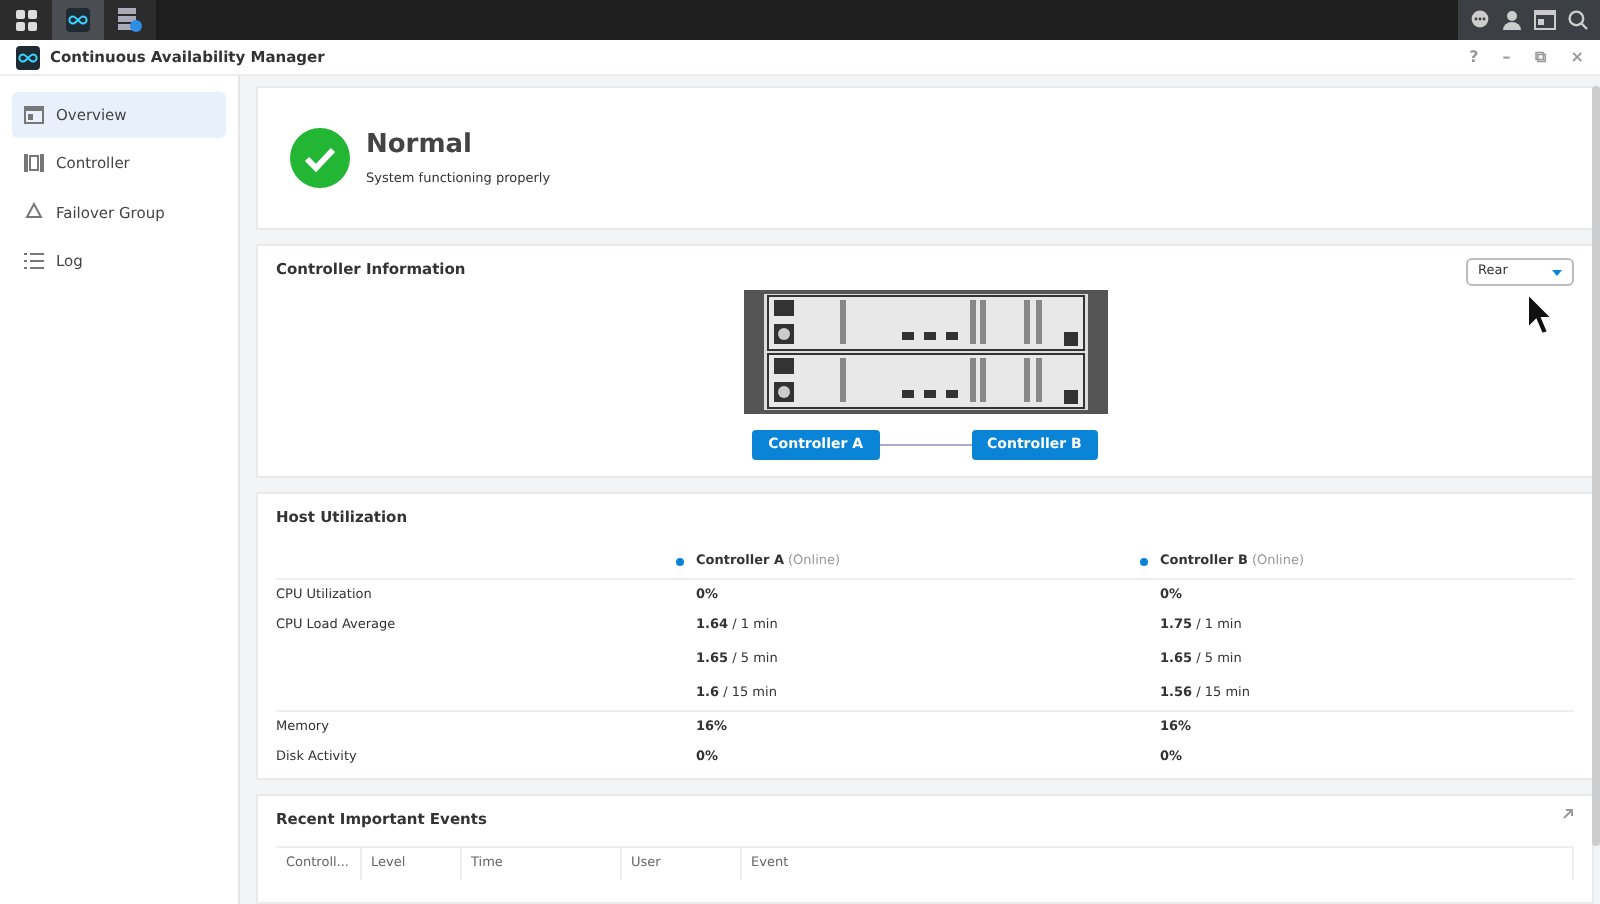 This screenshot has width=1600, height=904. Describe the element at coordinates (1596, 466) in the screenshot. I see `scrollbar` at that location.